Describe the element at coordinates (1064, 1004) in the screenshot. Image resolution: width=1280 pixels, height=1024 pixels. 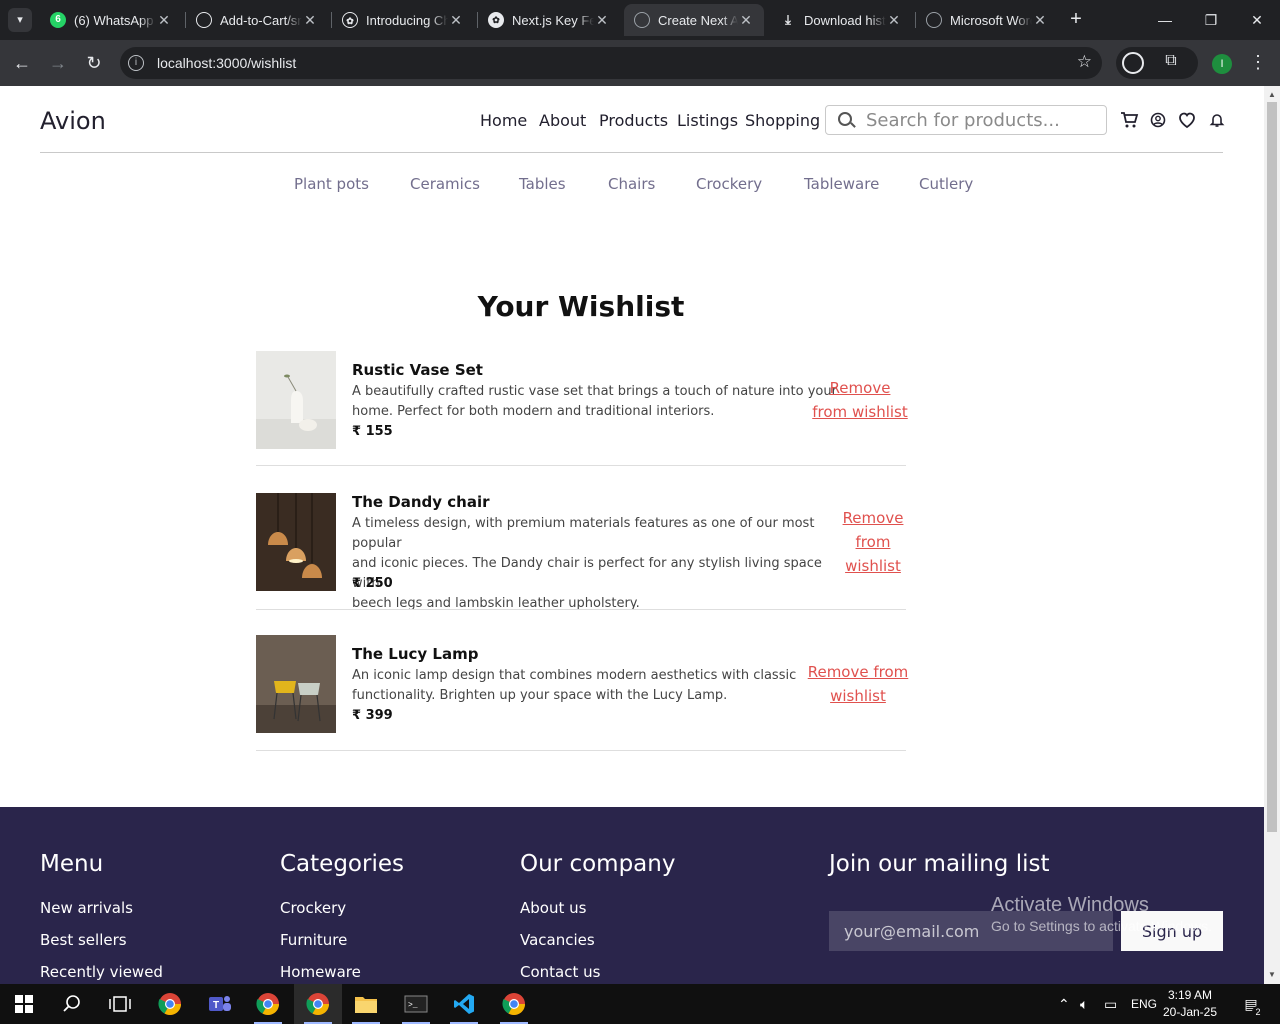
I see `tray-overflow-chevron-icon: ⌃` at that location.